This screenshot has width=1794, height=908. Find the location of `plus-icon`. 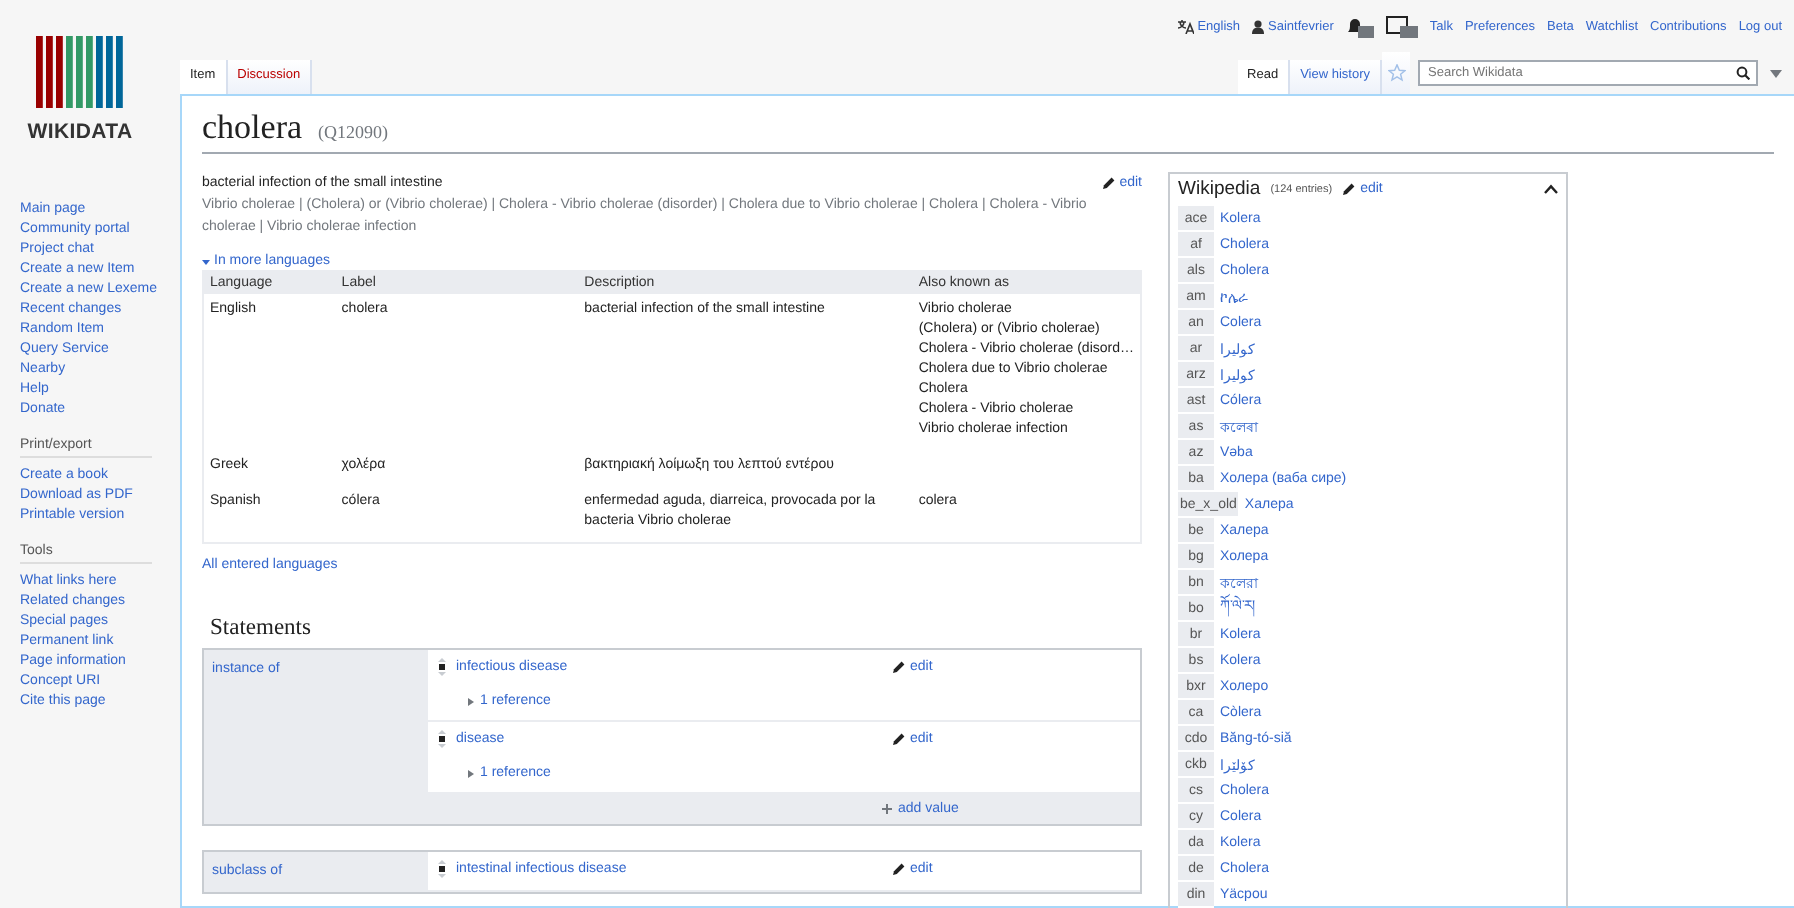

plus-icon is located at coordinates (887, 809).